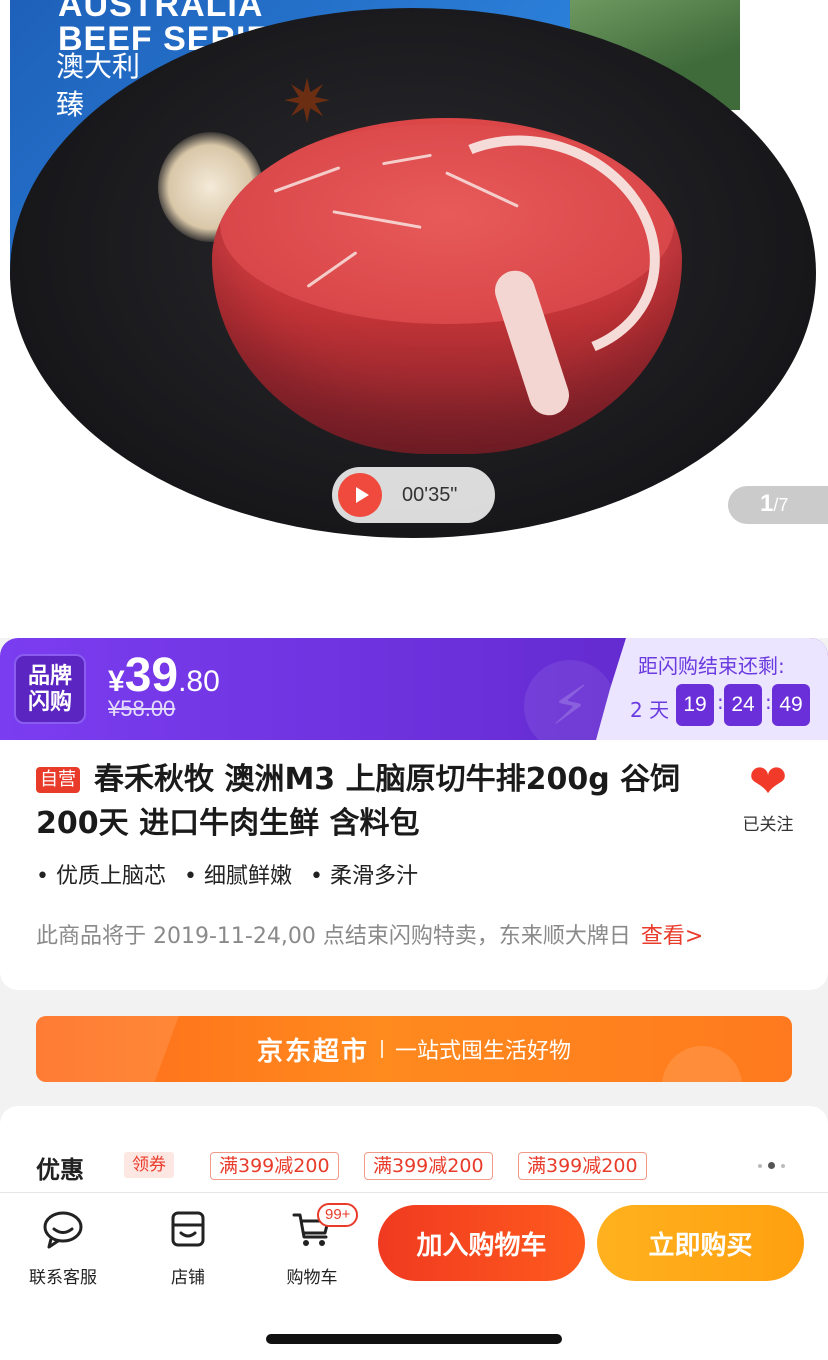 This screenshot has width=828, height=1360. Describe the element at coordinates (781, 505) in the screenshot. I see `page-total: /7` at that location.